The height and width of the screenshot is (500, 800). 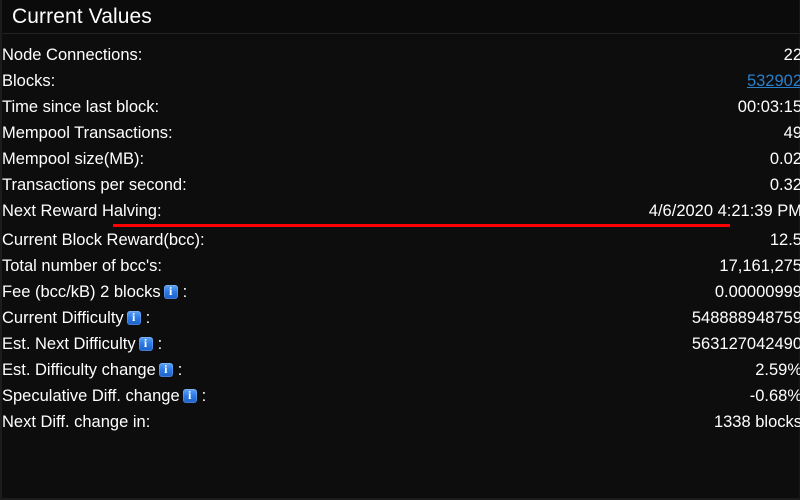 I want to click on row-value-cell: 4/6/2020 4:21:39 PM, so click(x=611, y=211).